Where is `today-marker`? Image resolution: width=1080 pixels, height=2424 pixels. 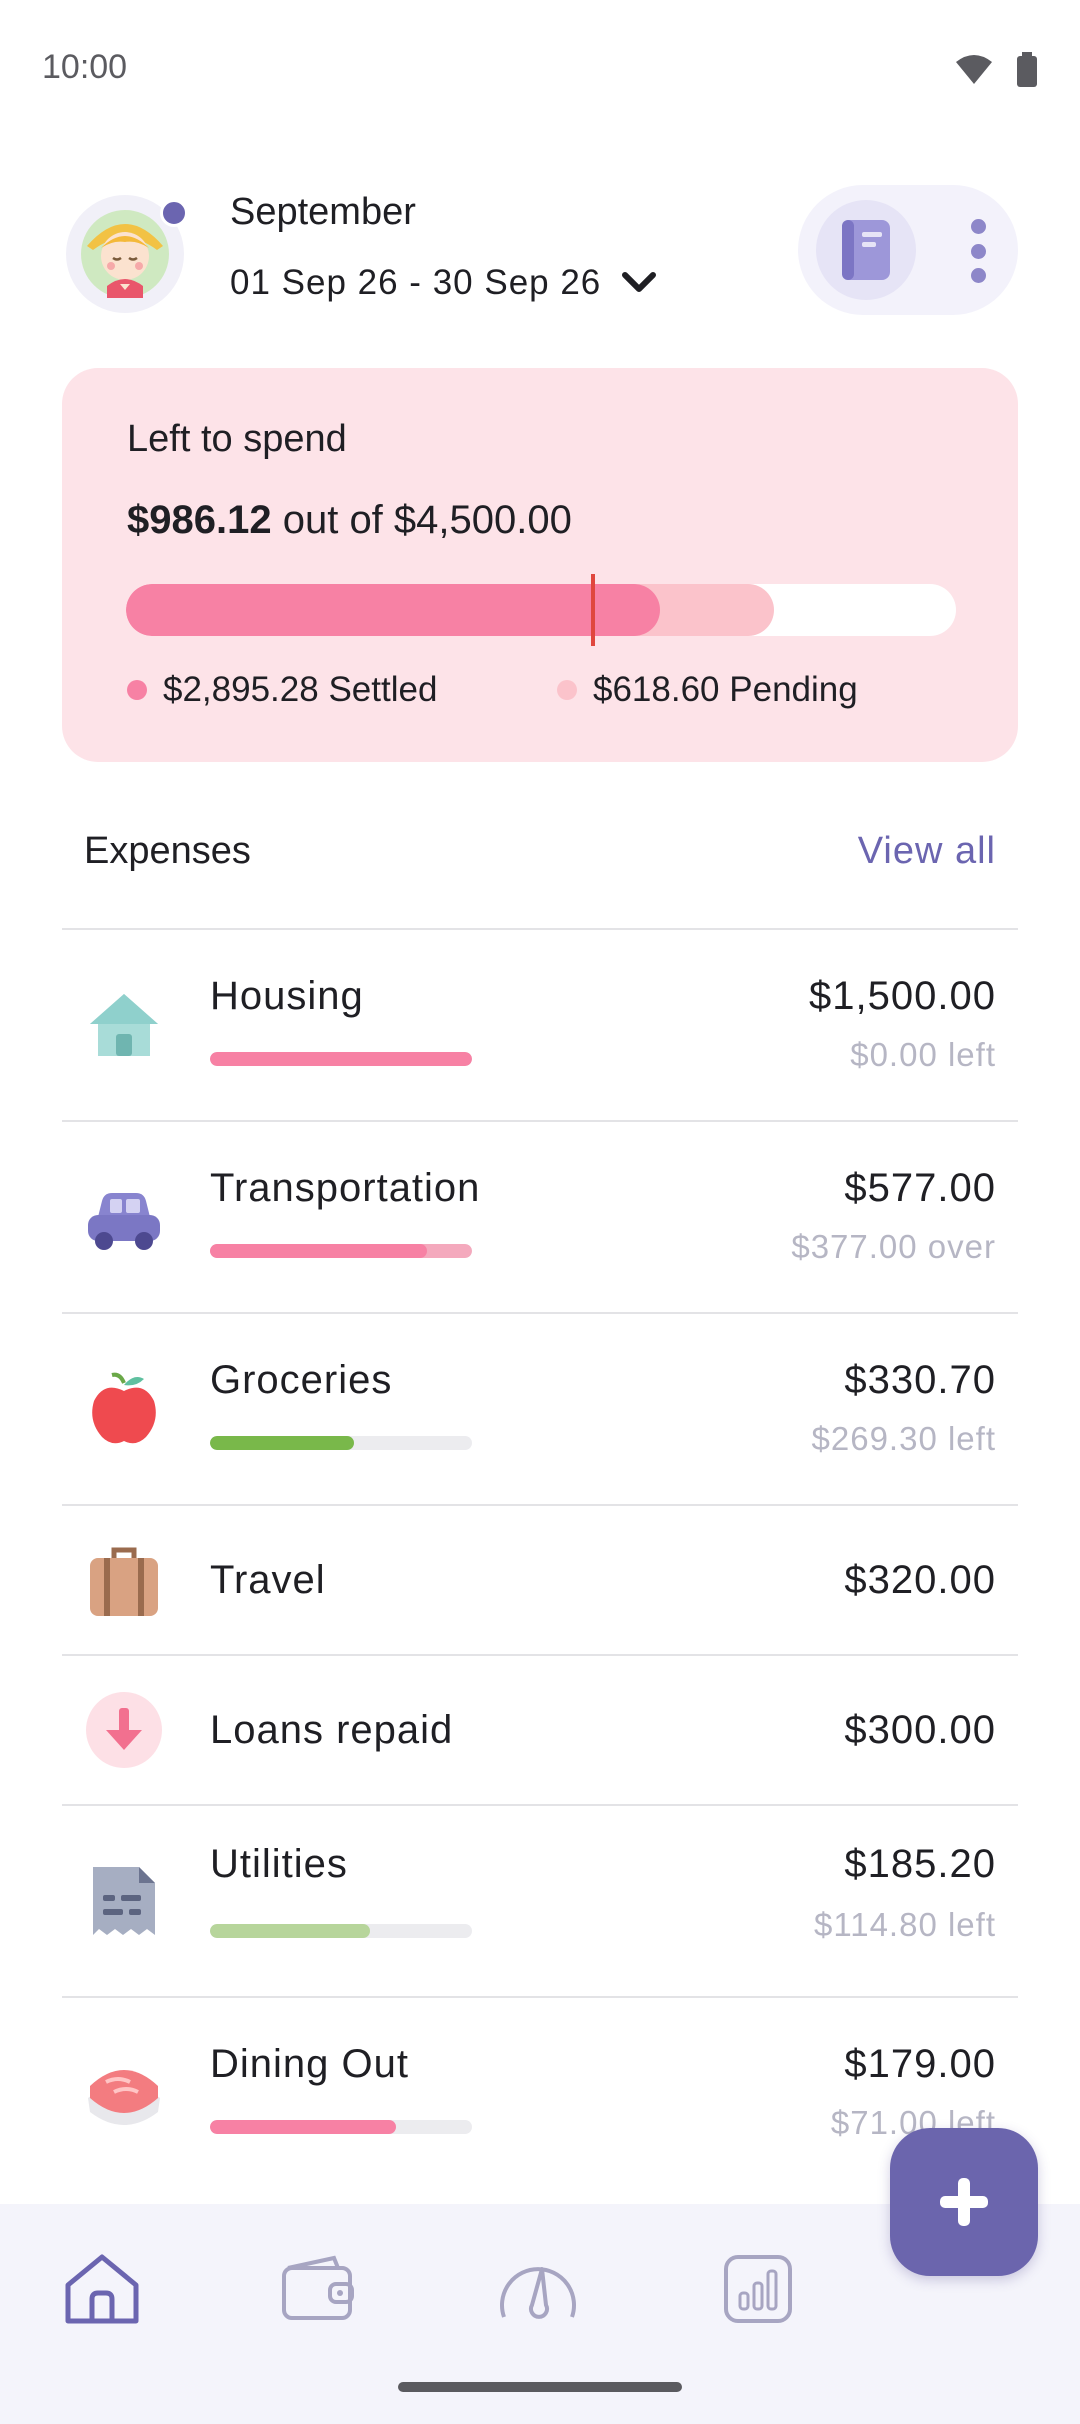
today-marker is located at coordinates (592, 610).